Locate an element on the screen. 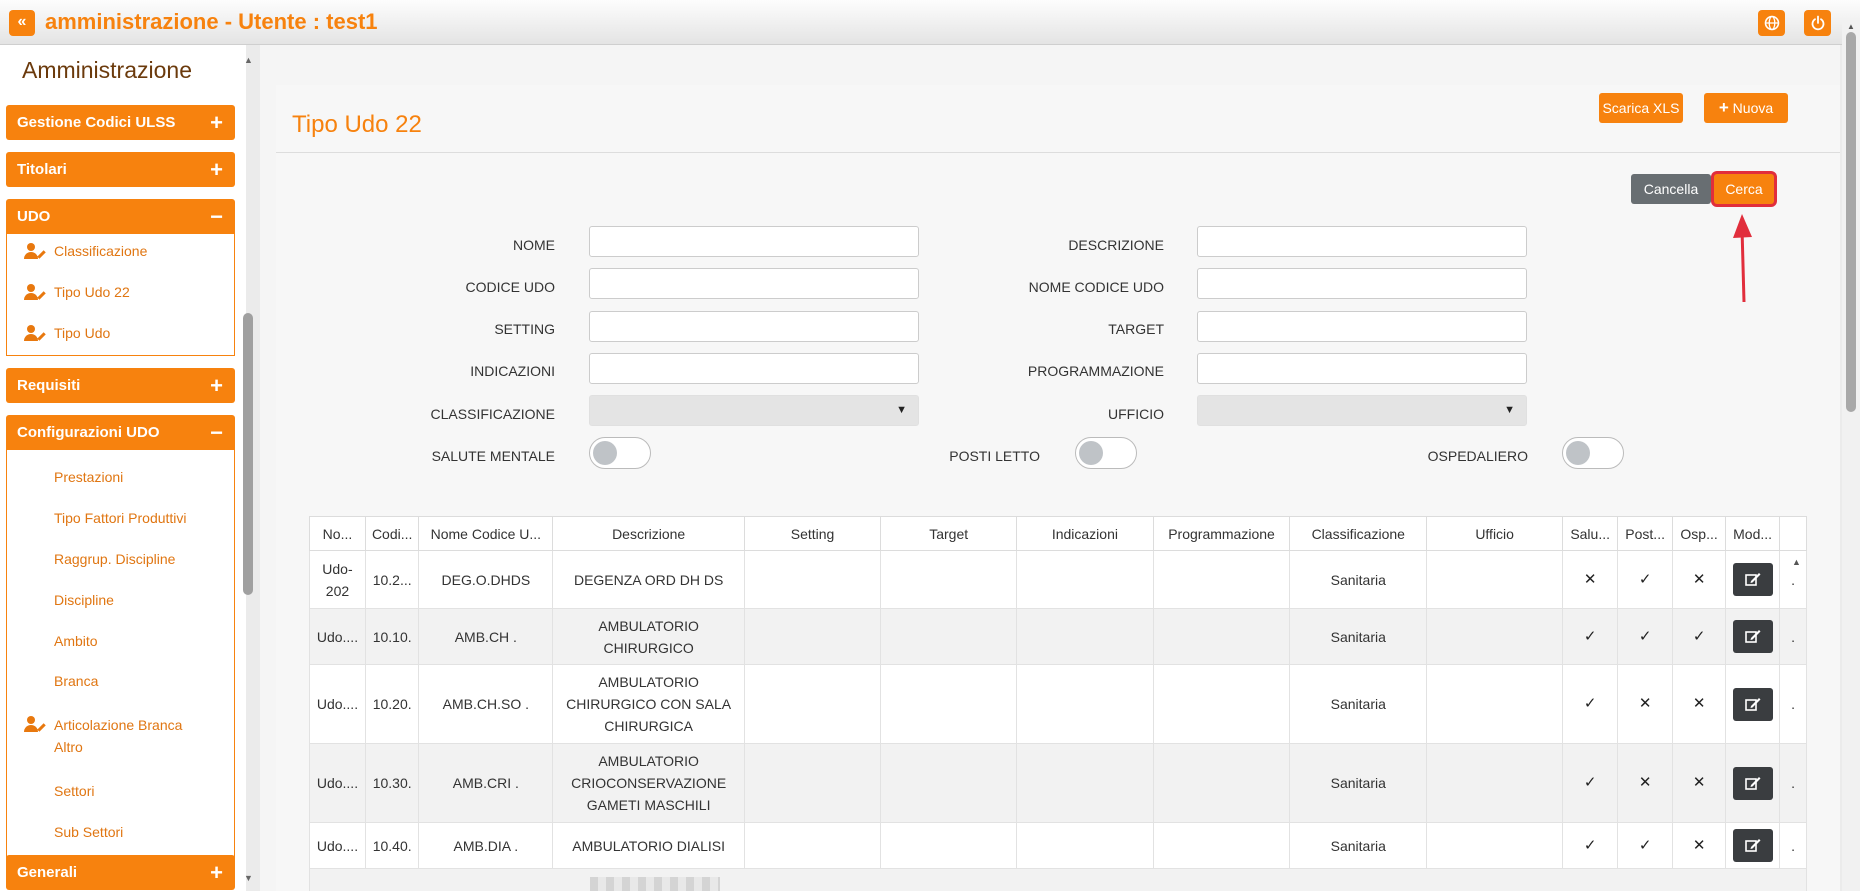  indicazioni-input is located at coordinates (754, 368).